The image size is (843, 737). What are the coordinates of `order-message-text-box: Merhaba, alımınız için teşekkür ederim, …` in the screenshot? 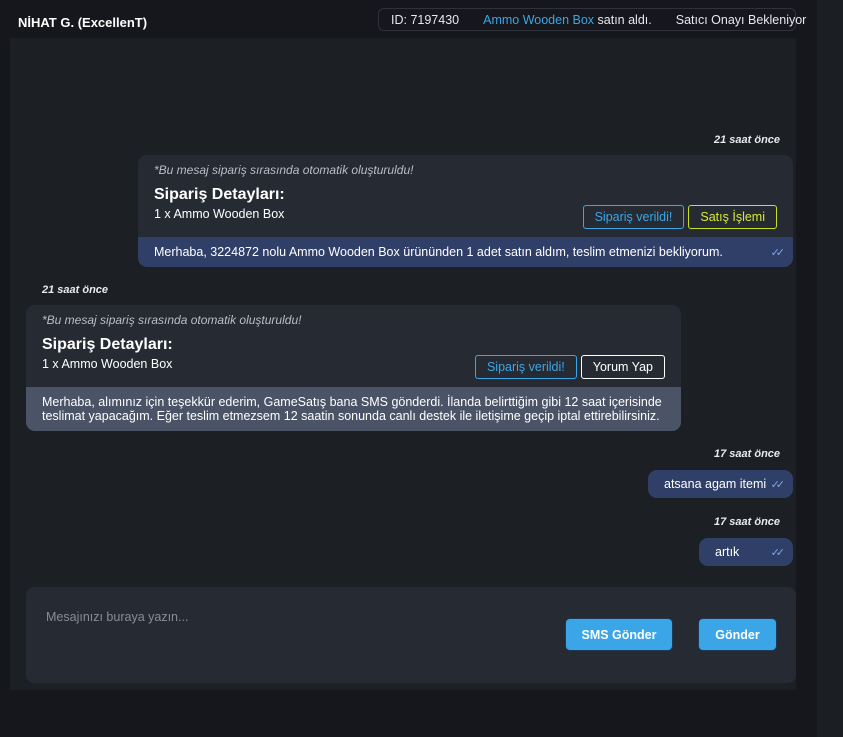 It's located at (353, 409).